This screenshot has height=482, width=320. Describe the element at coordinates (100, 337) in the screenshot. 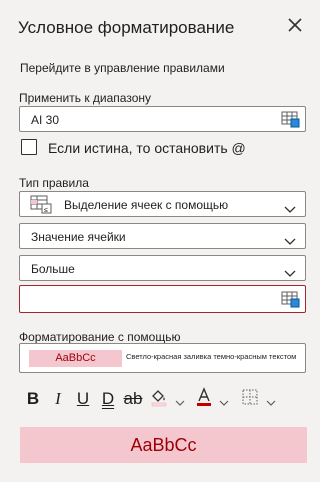

I see `format-with-label: Форматирование с помощью` at that location.